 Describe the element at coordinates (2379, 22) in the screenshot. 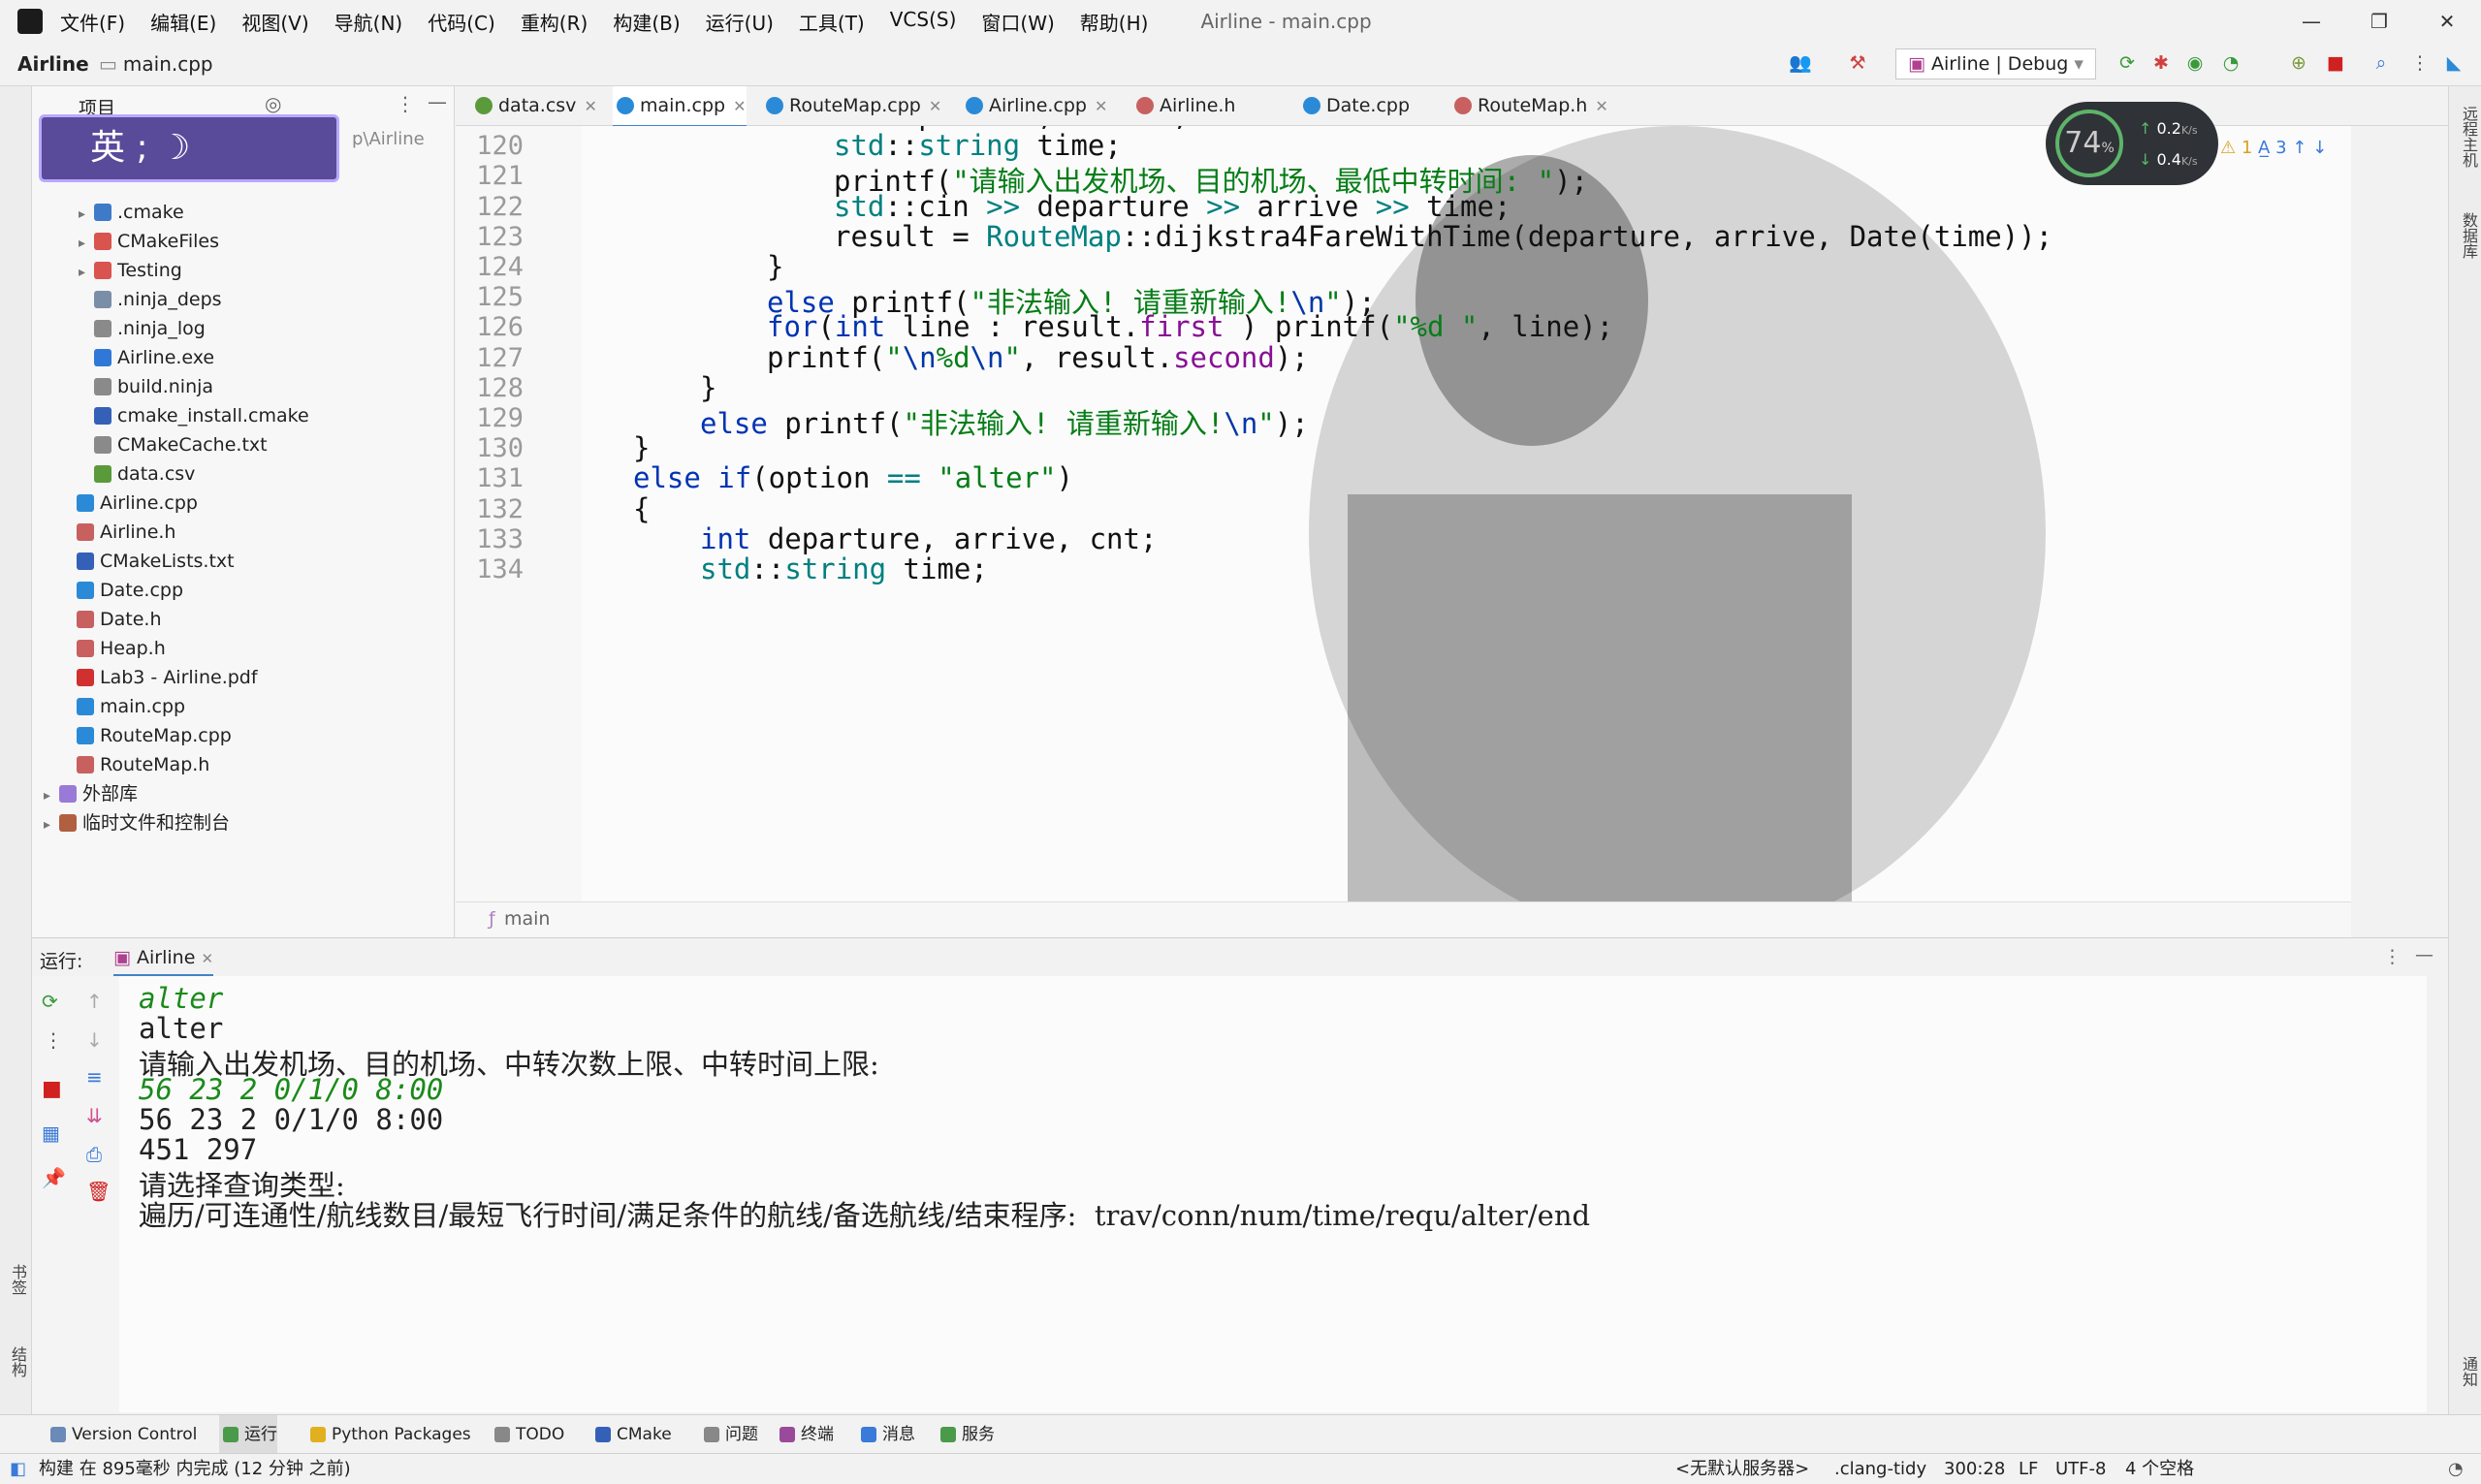

I see `restore-icon: ❐` at that location.